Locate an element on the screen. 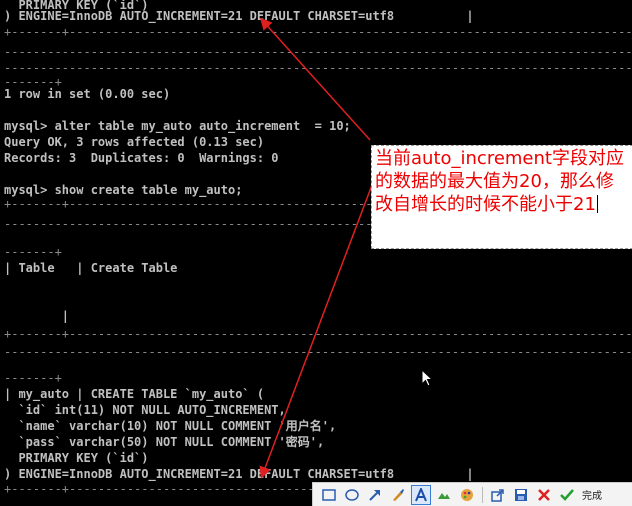 The image size is (632, 506). confirm-icon is located at coordinates (567, 494).